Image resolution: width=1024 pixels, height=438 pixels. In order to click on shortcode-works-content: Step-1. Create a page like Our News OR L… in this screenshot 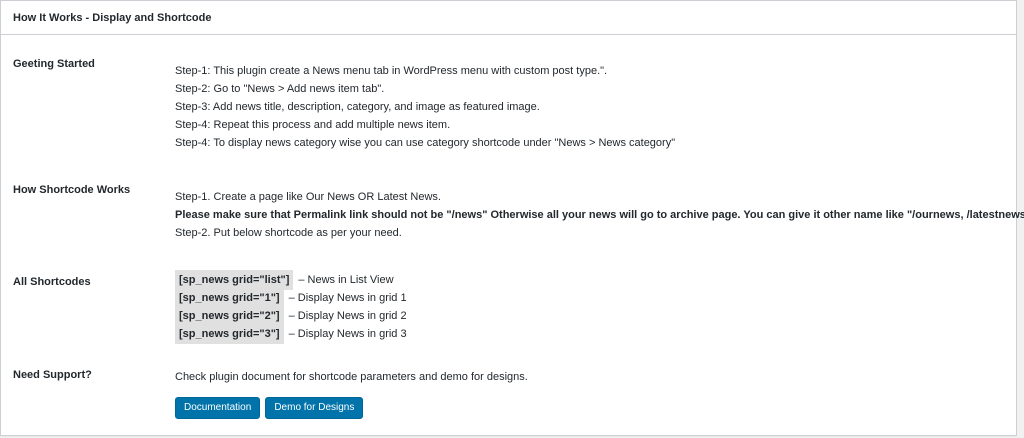, I will do `click(599, 215)`.